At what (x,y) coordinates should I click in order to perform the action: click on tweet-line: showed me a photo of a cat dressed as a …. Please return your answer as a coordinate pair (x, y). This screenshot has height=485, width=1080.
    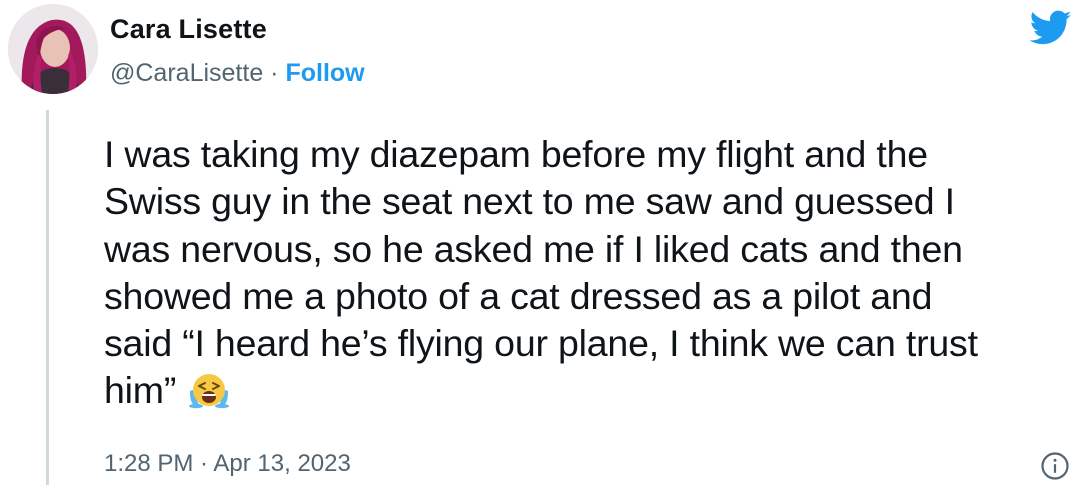
    Looking at the image, I should click on (518, 295).